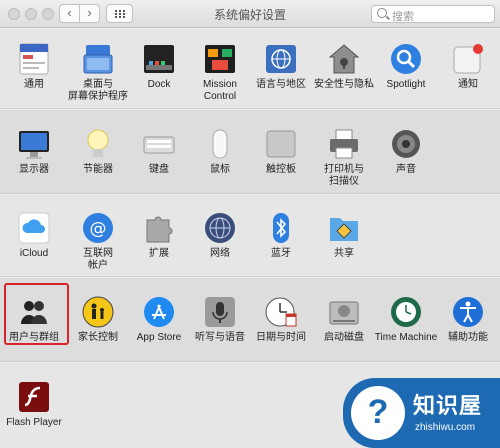  What do you see at coordinates (220, 144) in the screenshot?
I see `mouse-icon` at bounding box center [220, 144].